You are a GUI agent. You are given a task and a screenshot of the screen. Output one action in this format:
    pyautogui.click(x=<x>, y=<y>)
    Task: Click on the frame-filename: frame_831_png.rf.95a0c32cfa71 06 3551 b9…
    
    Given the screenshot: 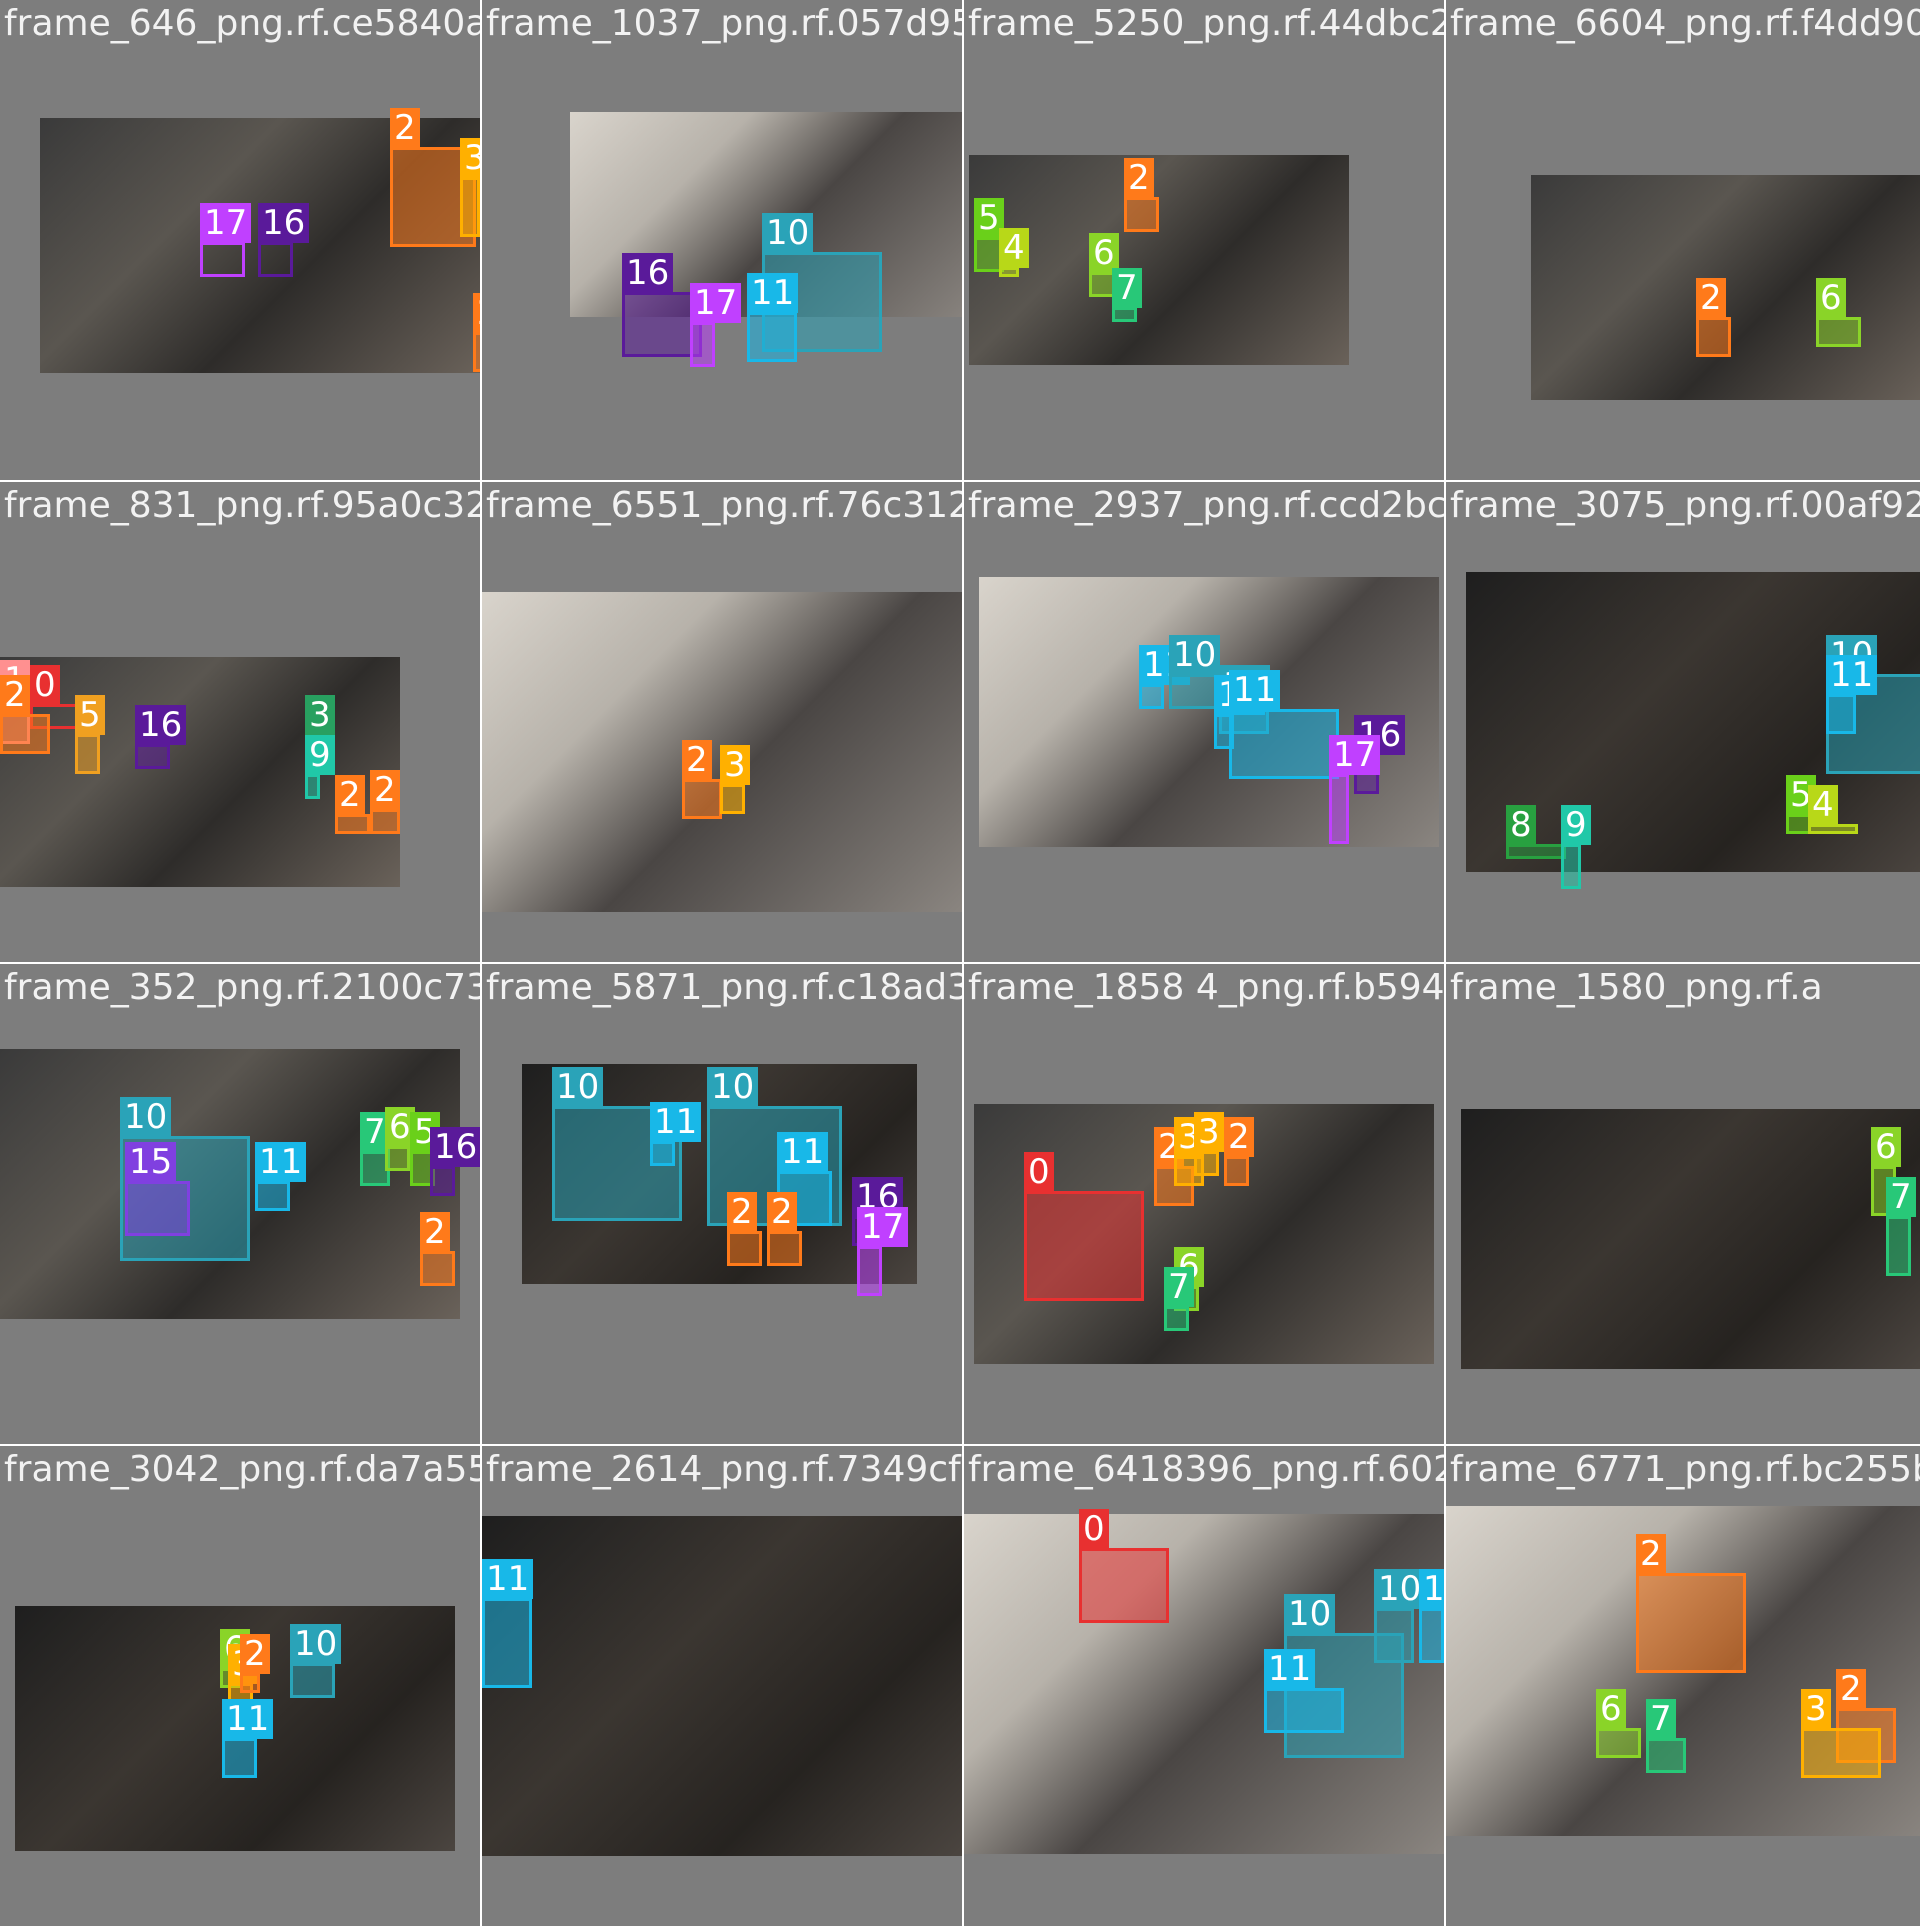 What is the action you would take?
    pyautogui.click(x=242, y=505)
    